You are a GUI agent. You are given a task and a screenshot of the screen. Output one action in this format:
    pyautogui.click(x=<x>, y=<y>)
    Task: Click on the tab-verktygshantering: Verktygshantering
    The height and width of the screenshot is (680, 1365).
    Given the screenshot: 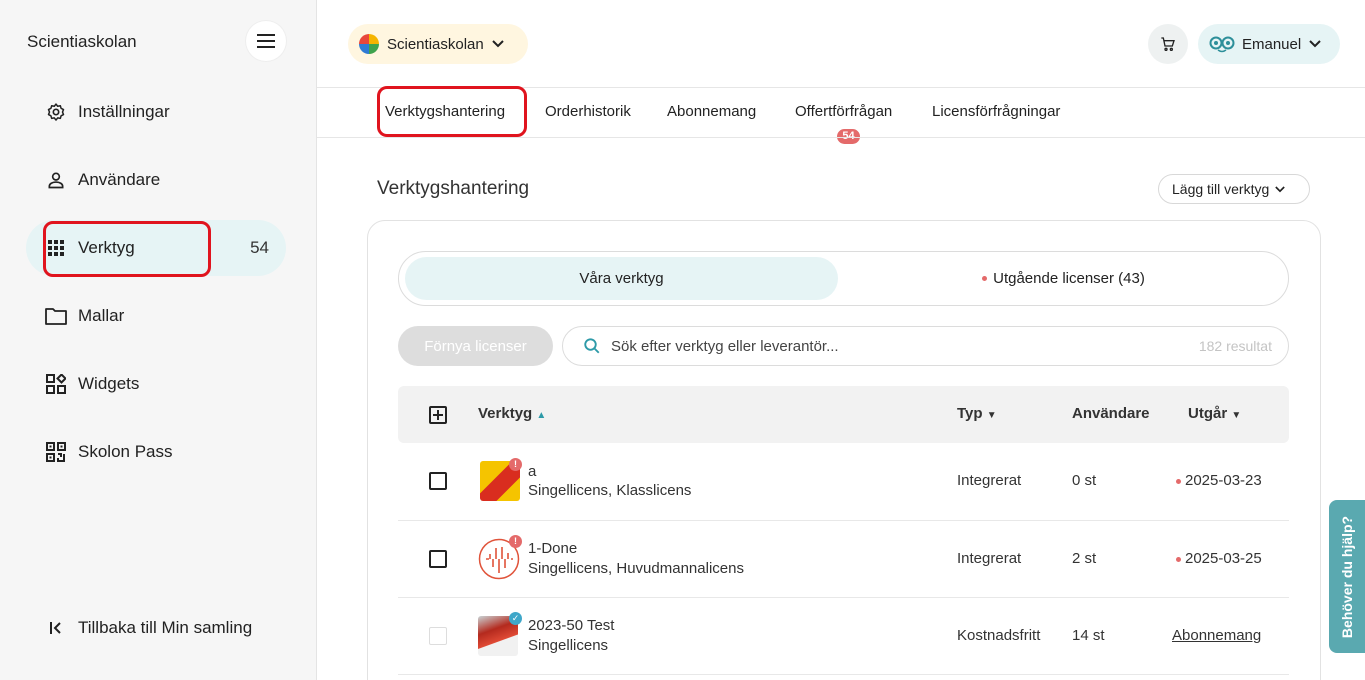 What is the action you would take?
    pyautogui.click(x=445, y=111)
    